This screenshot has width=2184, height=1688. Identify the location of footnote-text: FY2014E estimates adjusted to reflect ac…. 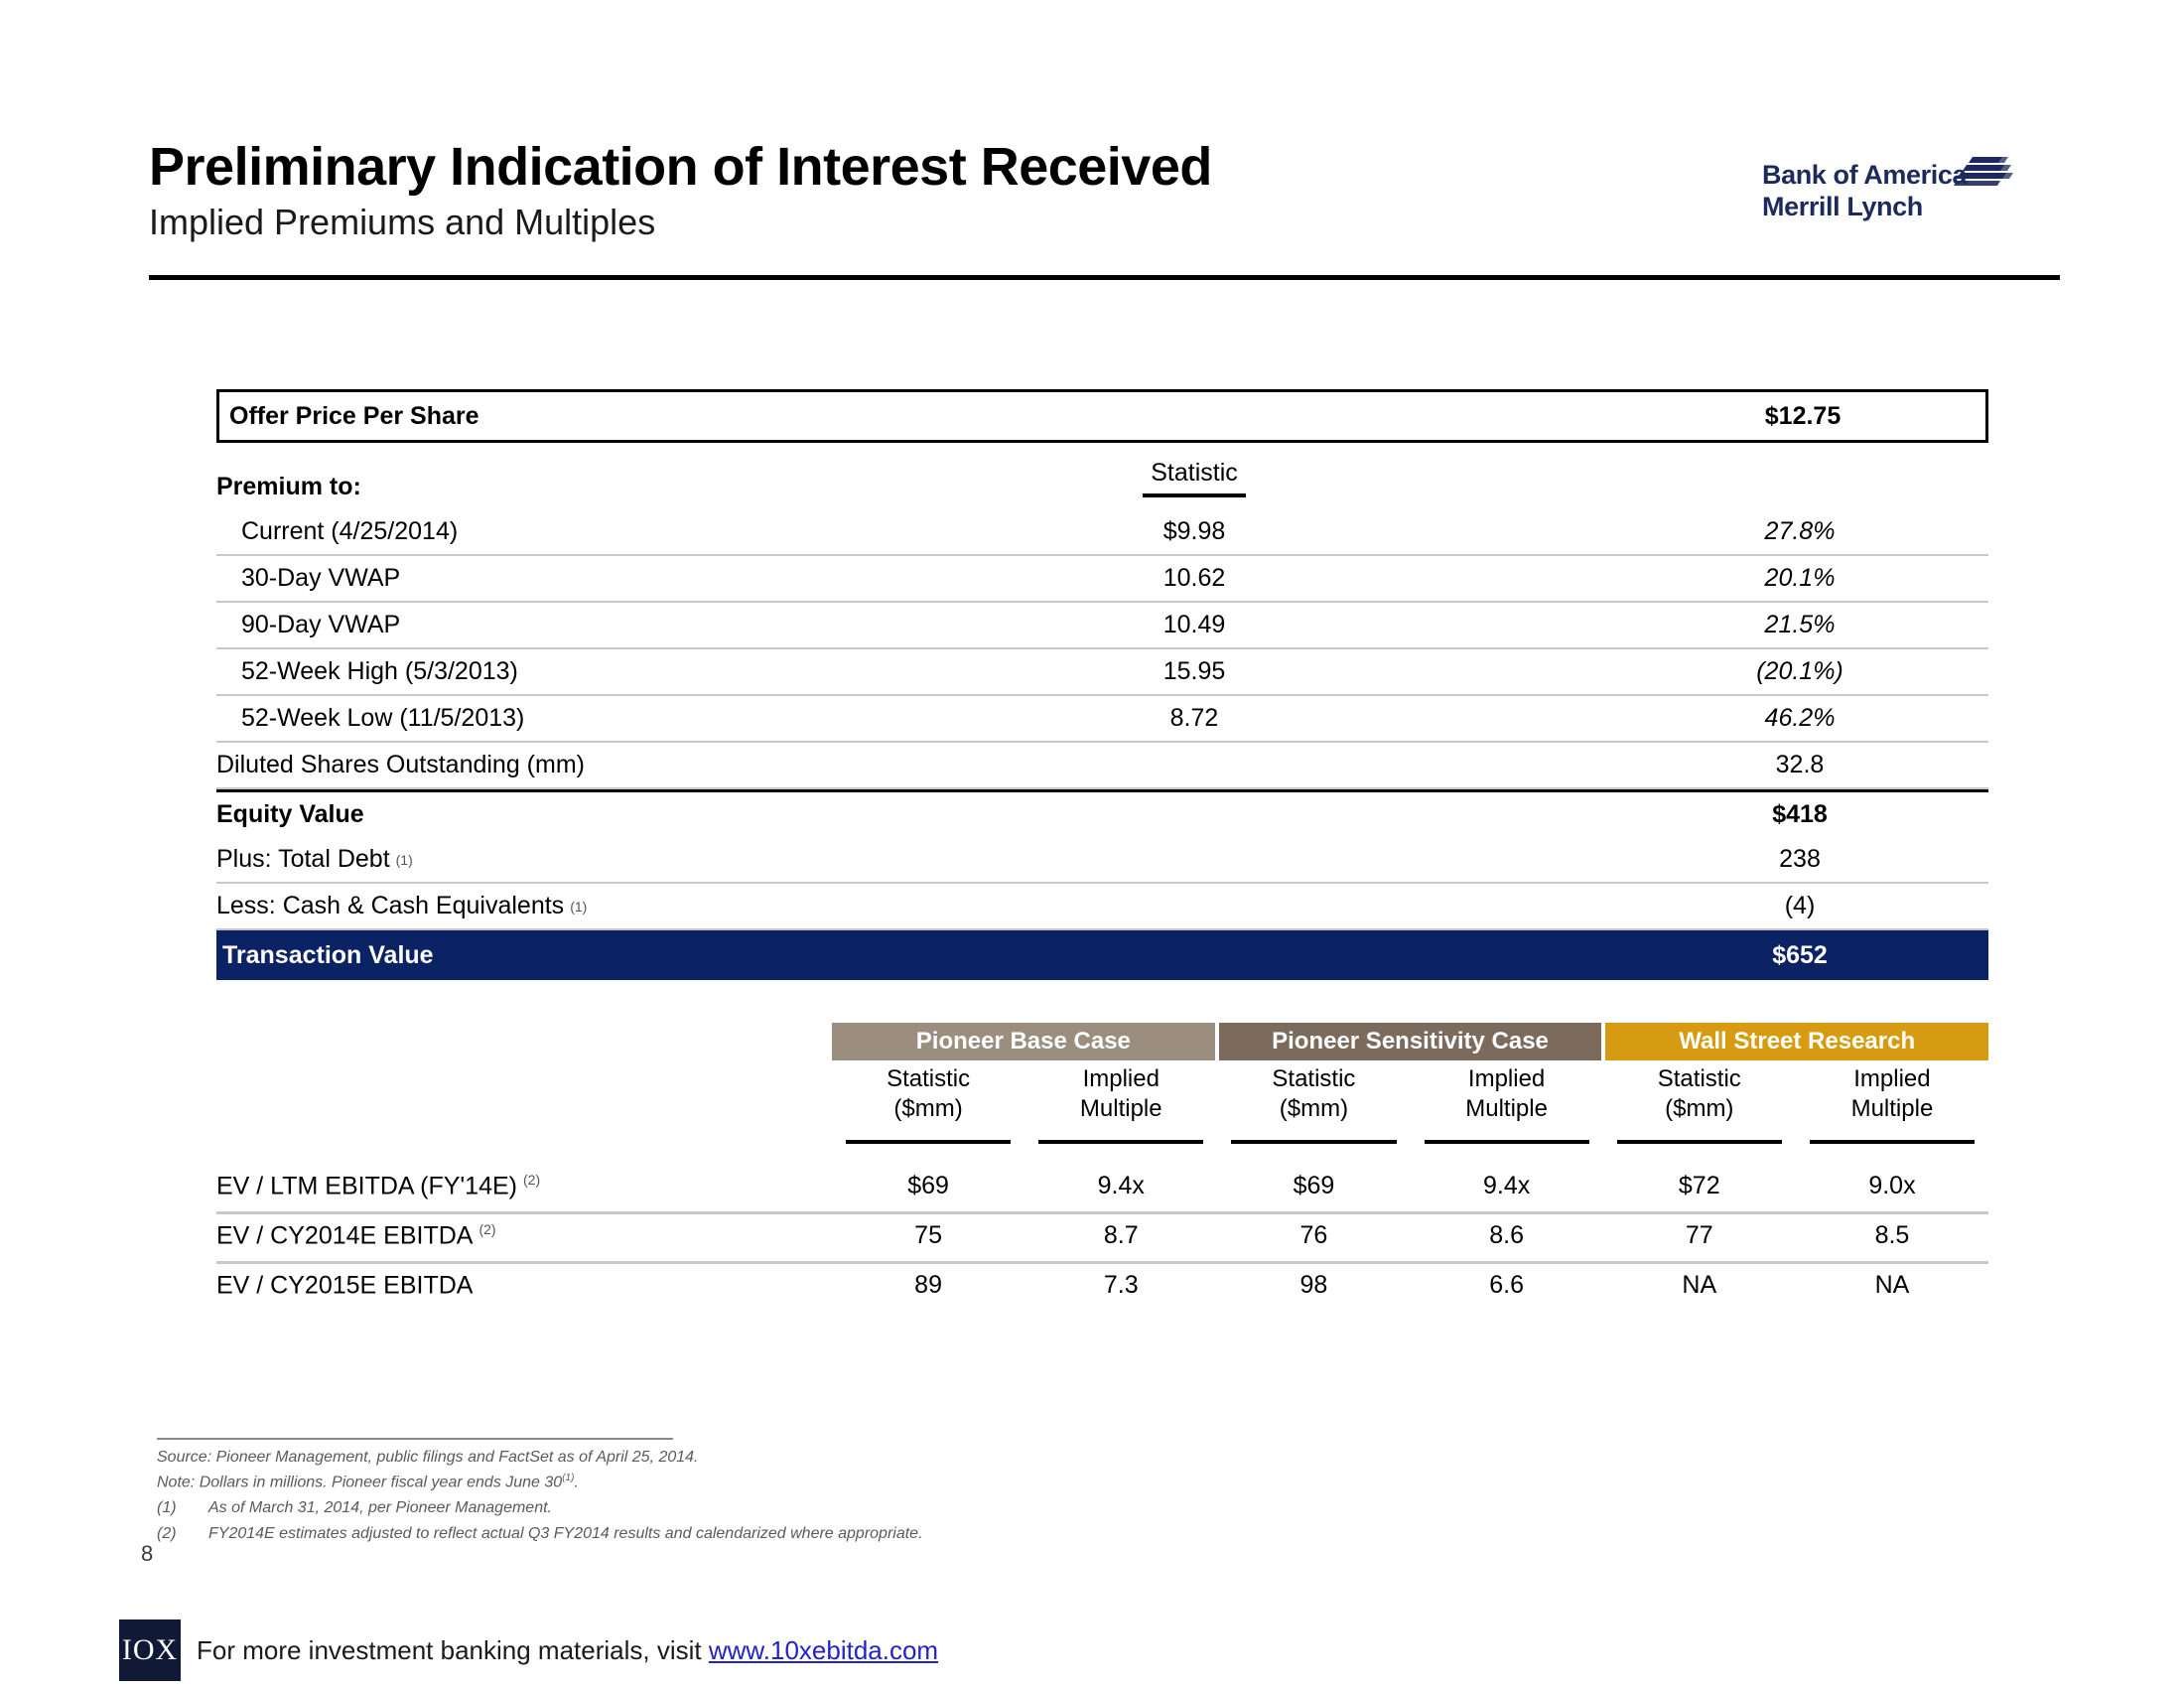
(565, 1533).